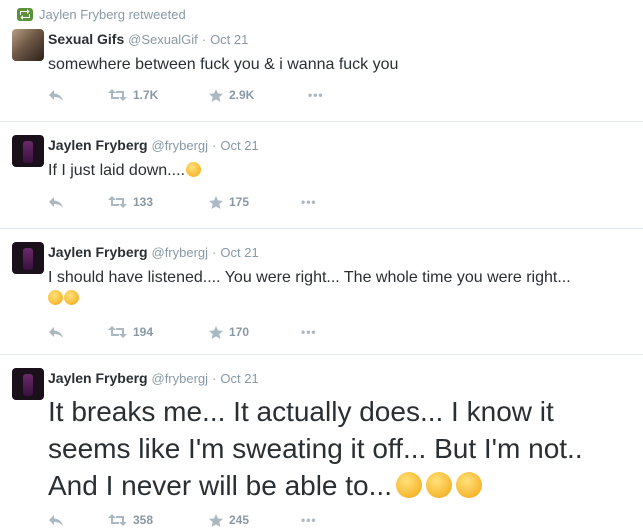 The height and width of the screenshot is (528, 643). Describe the element at coordinates (242, 95) in the screenshot. I see `favorite-count: 2.9K` at that location.